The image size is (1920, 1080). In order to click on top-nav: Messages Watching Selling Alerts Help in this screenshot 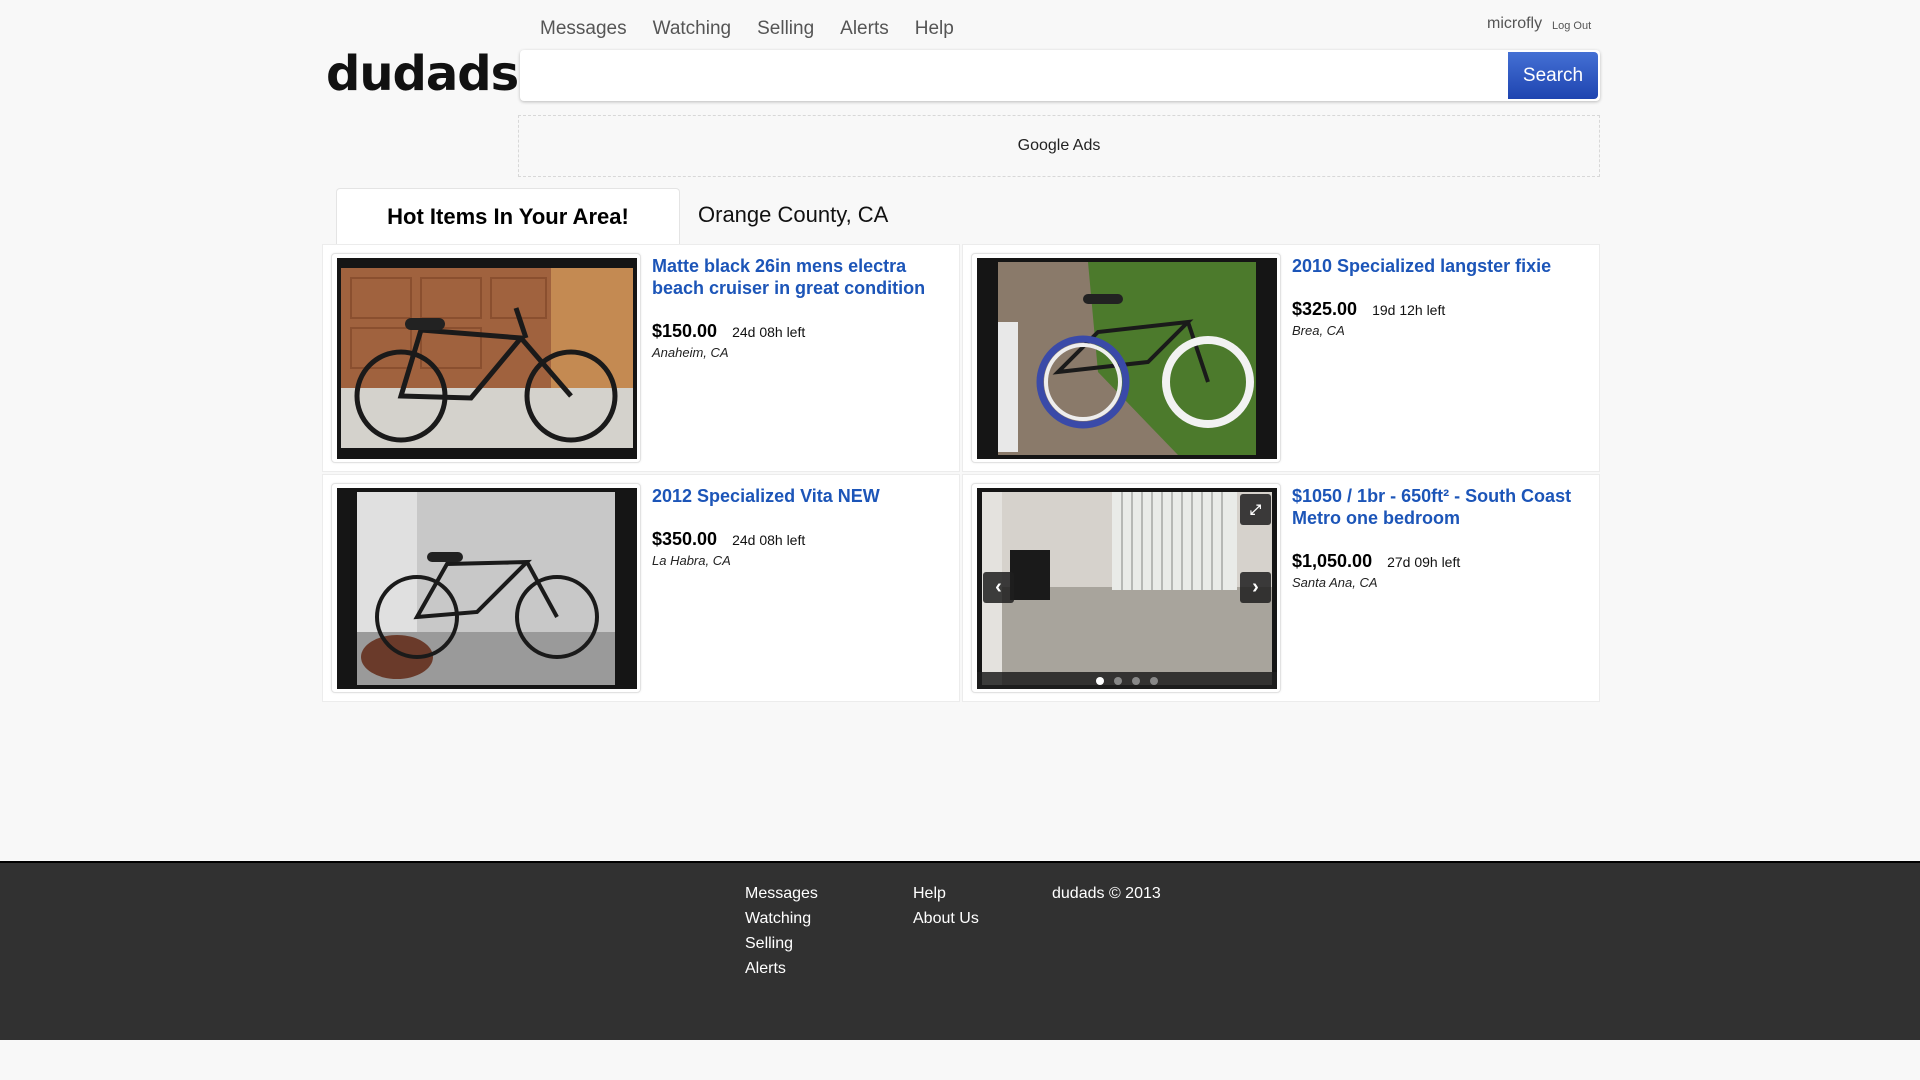, I will do `click(760, 29)`.